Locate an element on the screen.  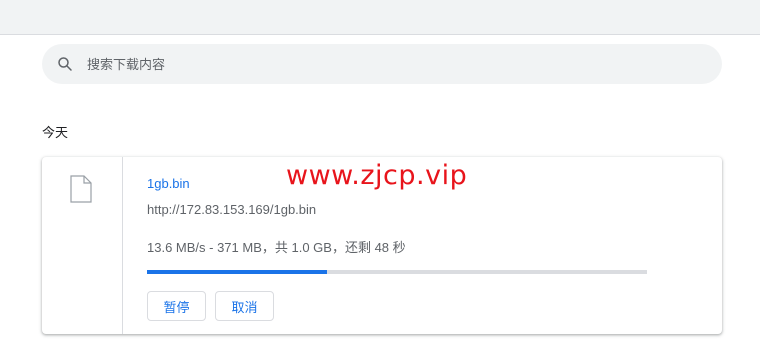
search-bar is located at coordinates (382, 64).